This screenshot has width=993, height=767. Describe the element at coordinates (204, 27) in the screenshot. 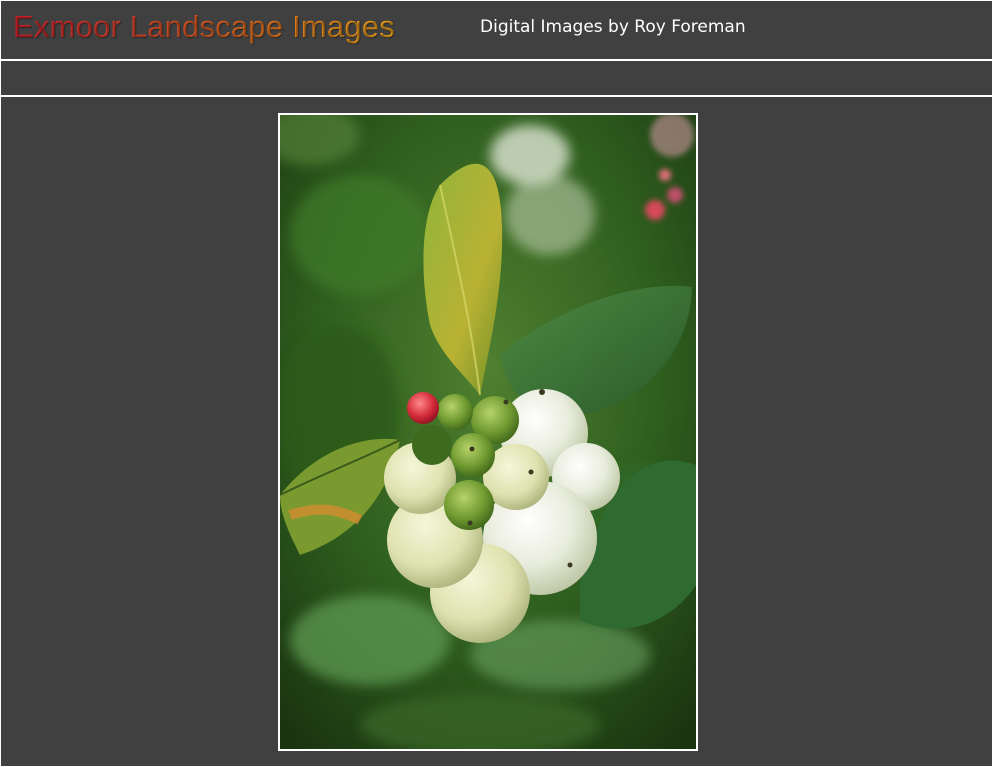

I see `site-title-logo: Exmoor Landscape Images` at that location.